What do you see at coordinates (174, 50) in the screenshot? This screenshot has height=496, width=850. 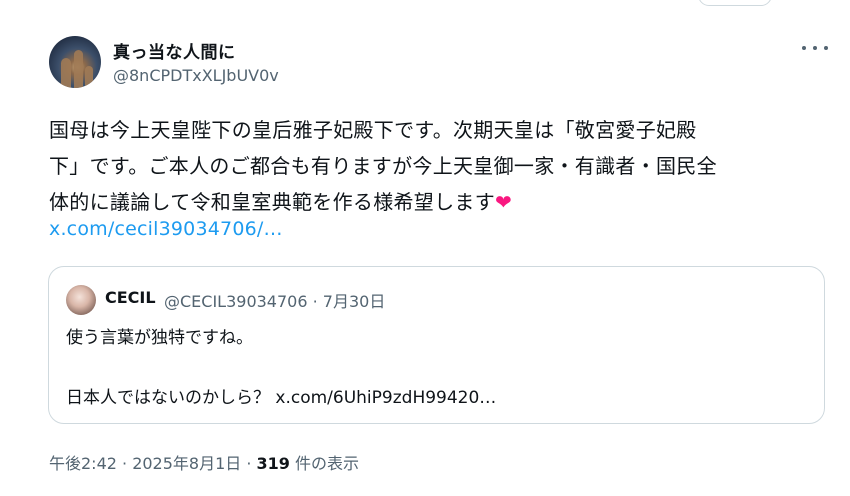 I see `display-name: 真っ当な人間に` at bounding box center [174, 50].